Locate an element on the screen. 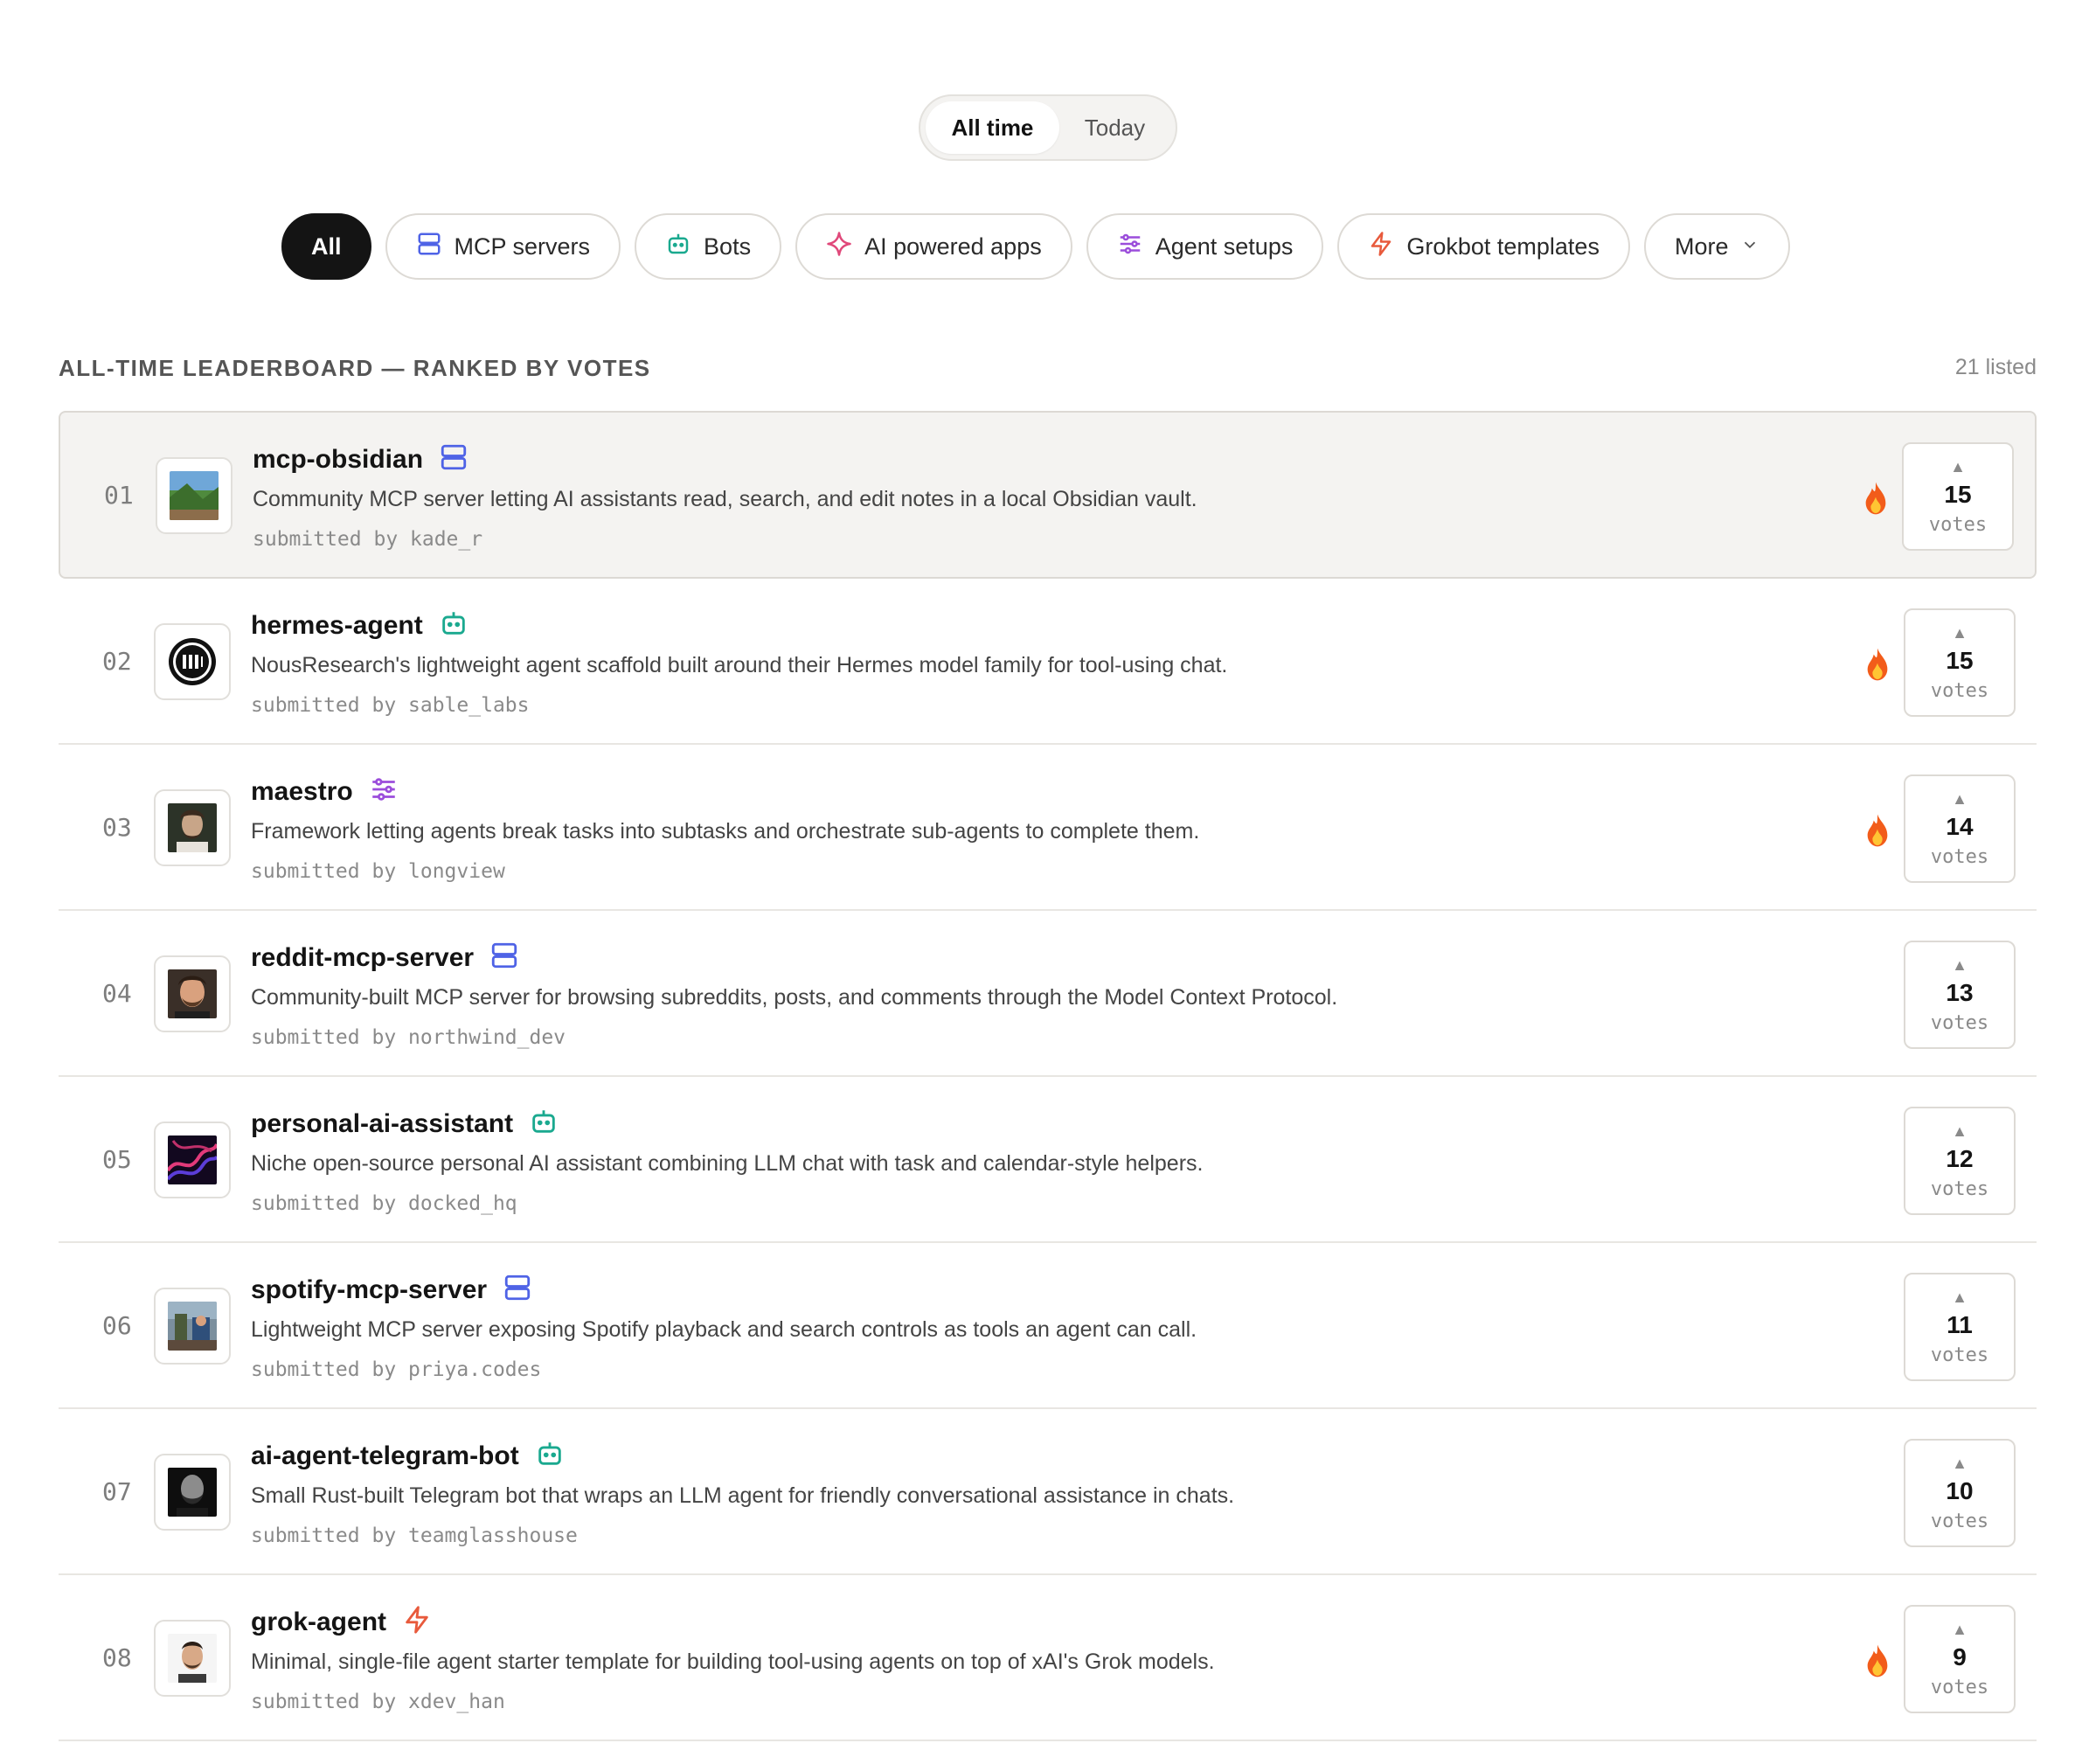 This screenshot has width=2075, height=1764. upvote-button: ▲ 10 votes is located at coordinates (1960, 1493).